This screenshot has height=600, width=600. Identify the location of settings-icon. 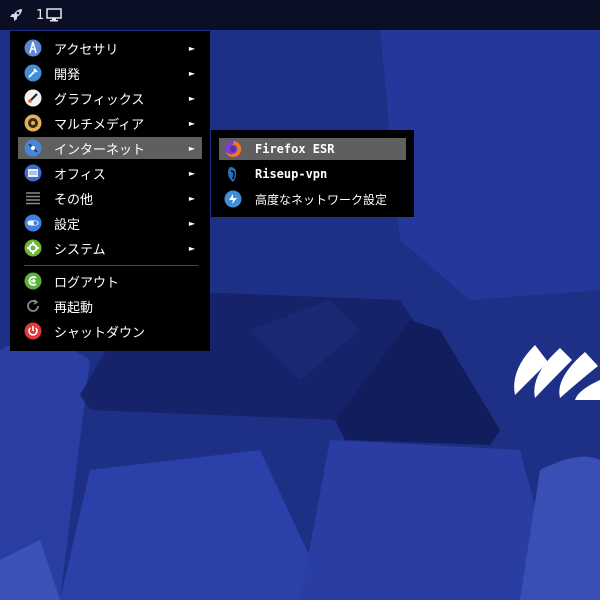
(33, 223).